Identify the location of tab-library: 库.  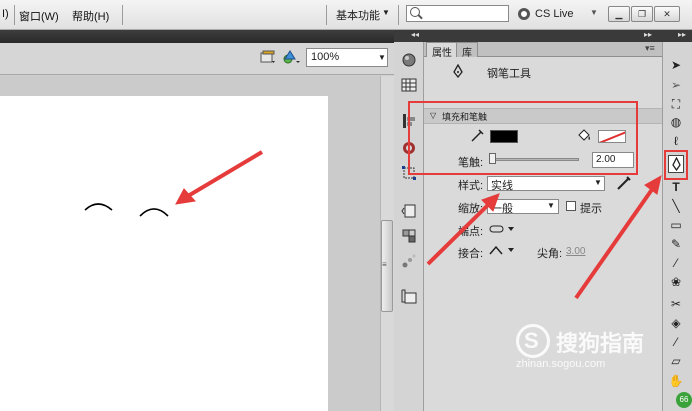
(467, 50).